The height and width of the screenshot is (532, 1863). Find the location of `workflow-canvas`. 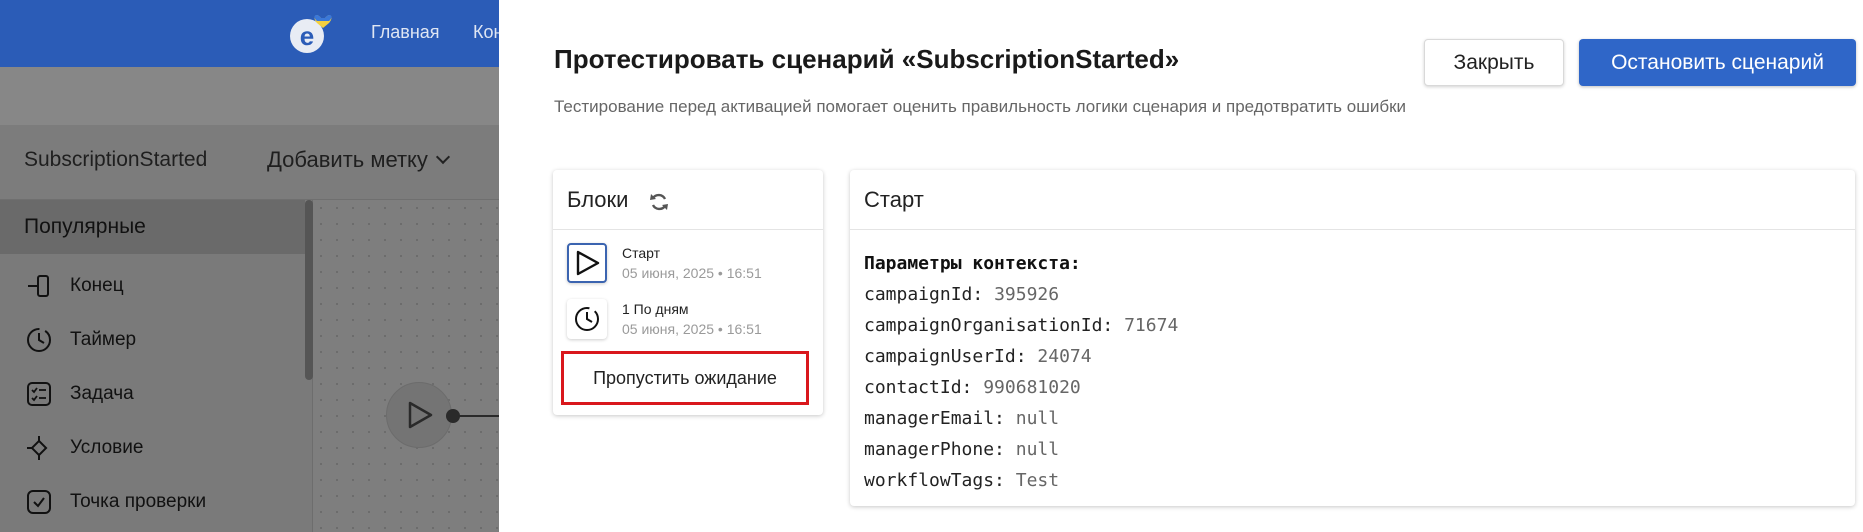

workflow-canvas is located at coordinates (413, 366).